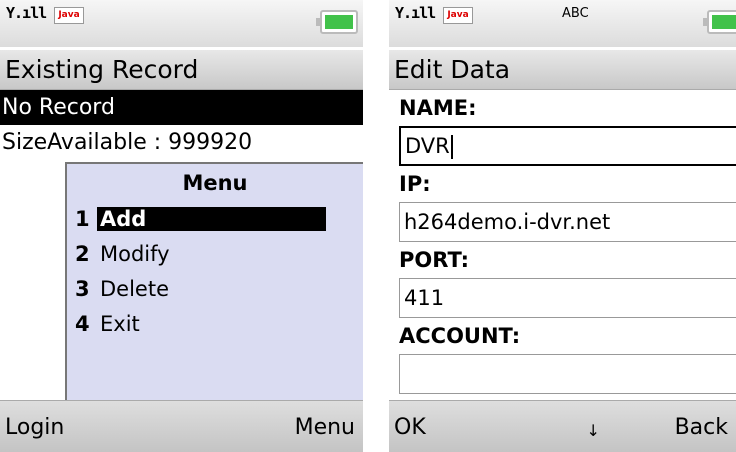 This screenshot has height=452, width=736. What do you see at coordinates (562, 70) in the screenshot?
I see `screen-title: Edit Data` at bounding box center [562, 70].